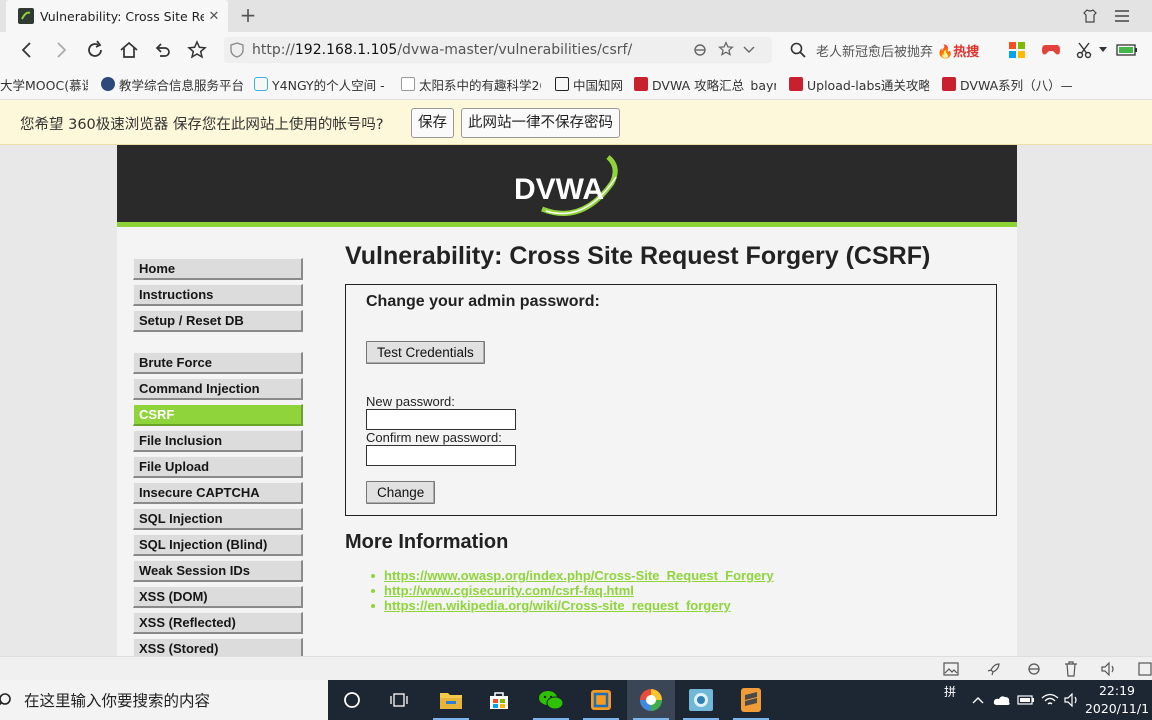  Describe the element at coordinates (1144, 669) in the screenshot. I see `window-icon` at that location.